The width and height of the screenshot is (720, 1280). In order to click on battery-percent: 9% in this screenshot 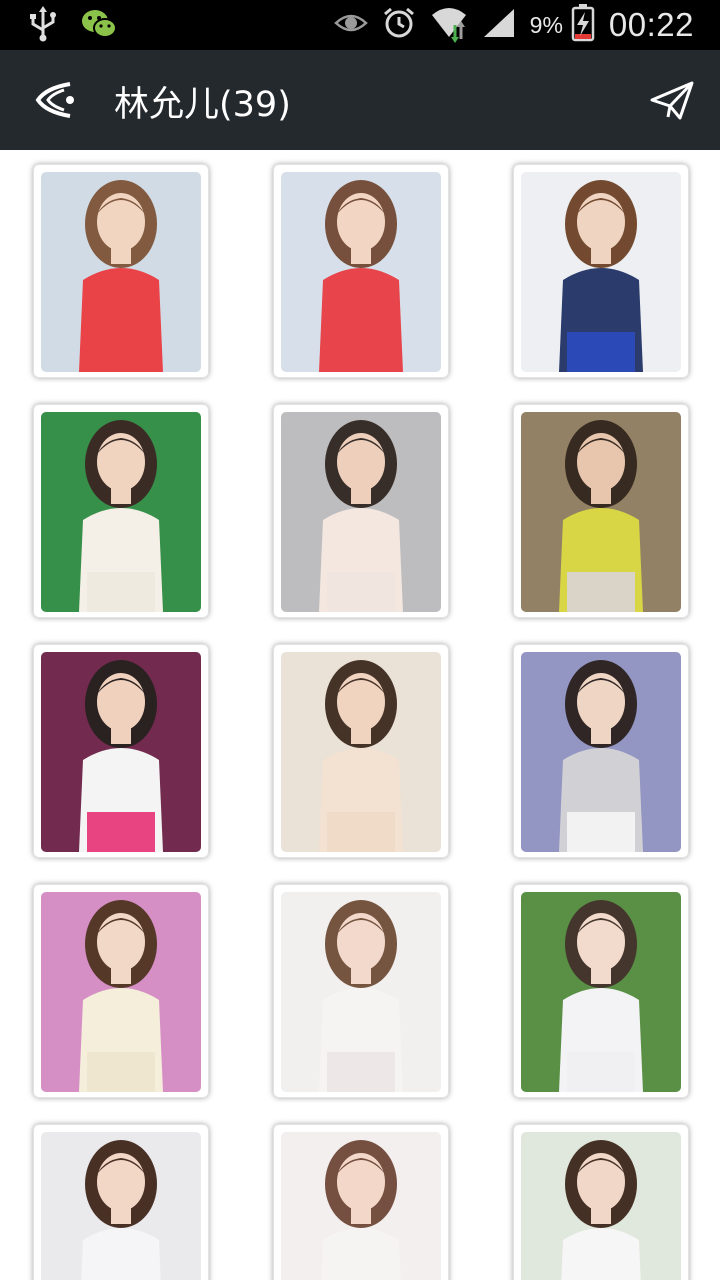, I will do `click(546, 24)`.